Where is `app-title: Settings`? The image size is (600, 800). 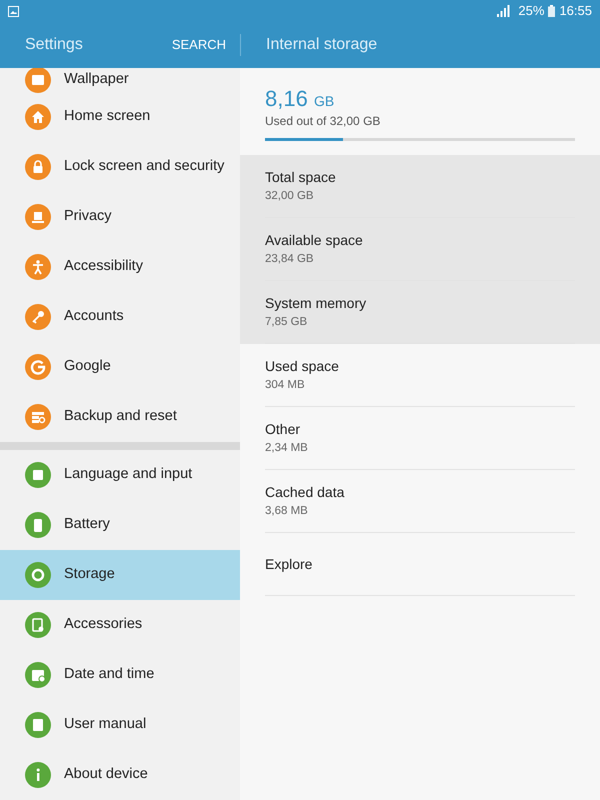
app-title: Settings is located at coordinates (54, 45).